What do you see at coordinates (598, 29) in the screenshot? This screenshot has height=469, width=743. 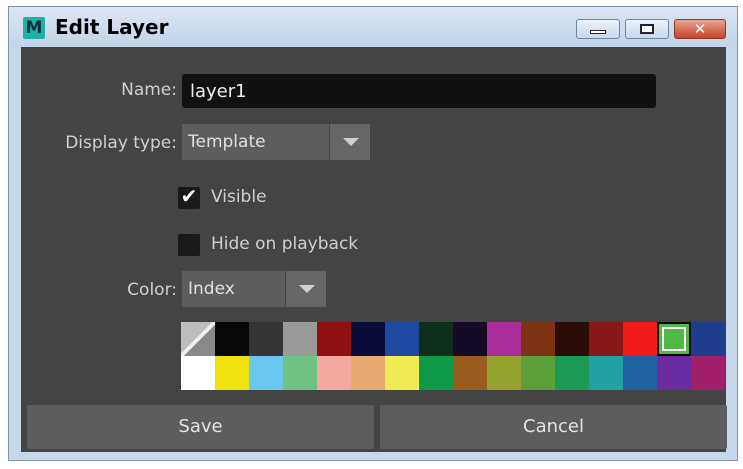 I see `minimize-button` at bounding box center [598, 29].